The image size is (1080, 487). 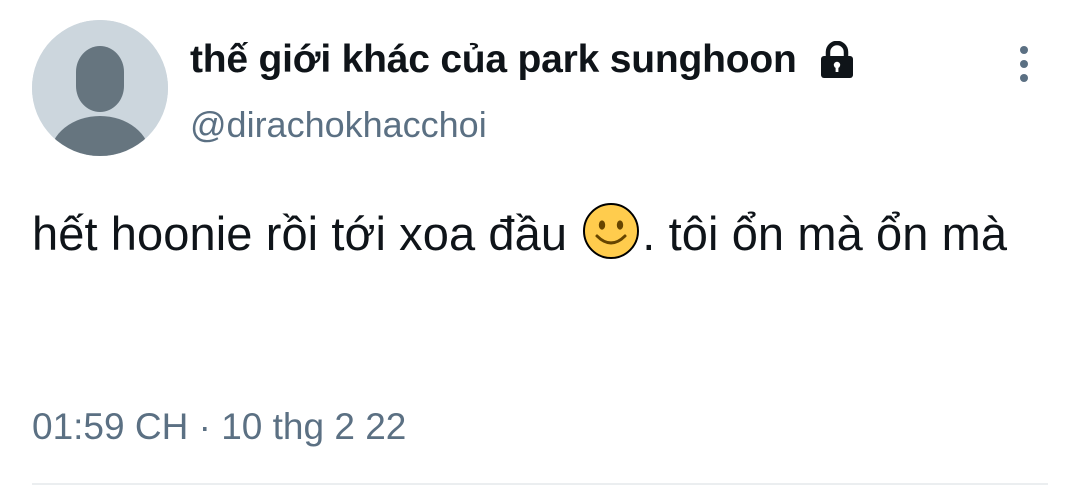 What do you see at coordinates (540, 484) in the screenshot?
I see `divider` at bounding box center [540, 484].